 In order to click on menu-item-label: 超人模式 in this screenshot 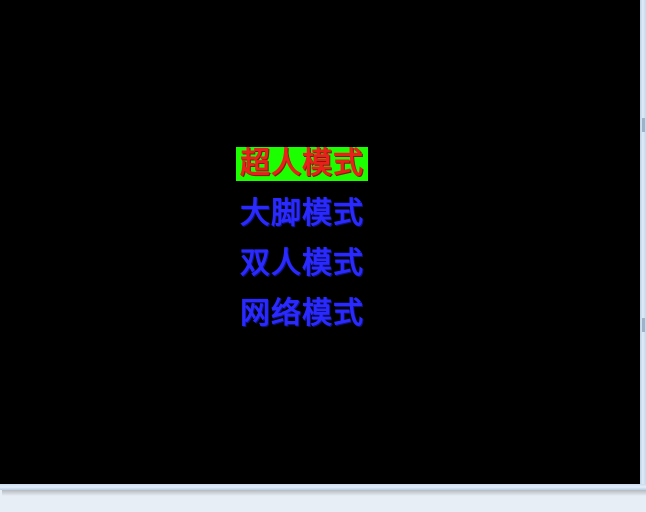, I will do `click(302, 164)`.